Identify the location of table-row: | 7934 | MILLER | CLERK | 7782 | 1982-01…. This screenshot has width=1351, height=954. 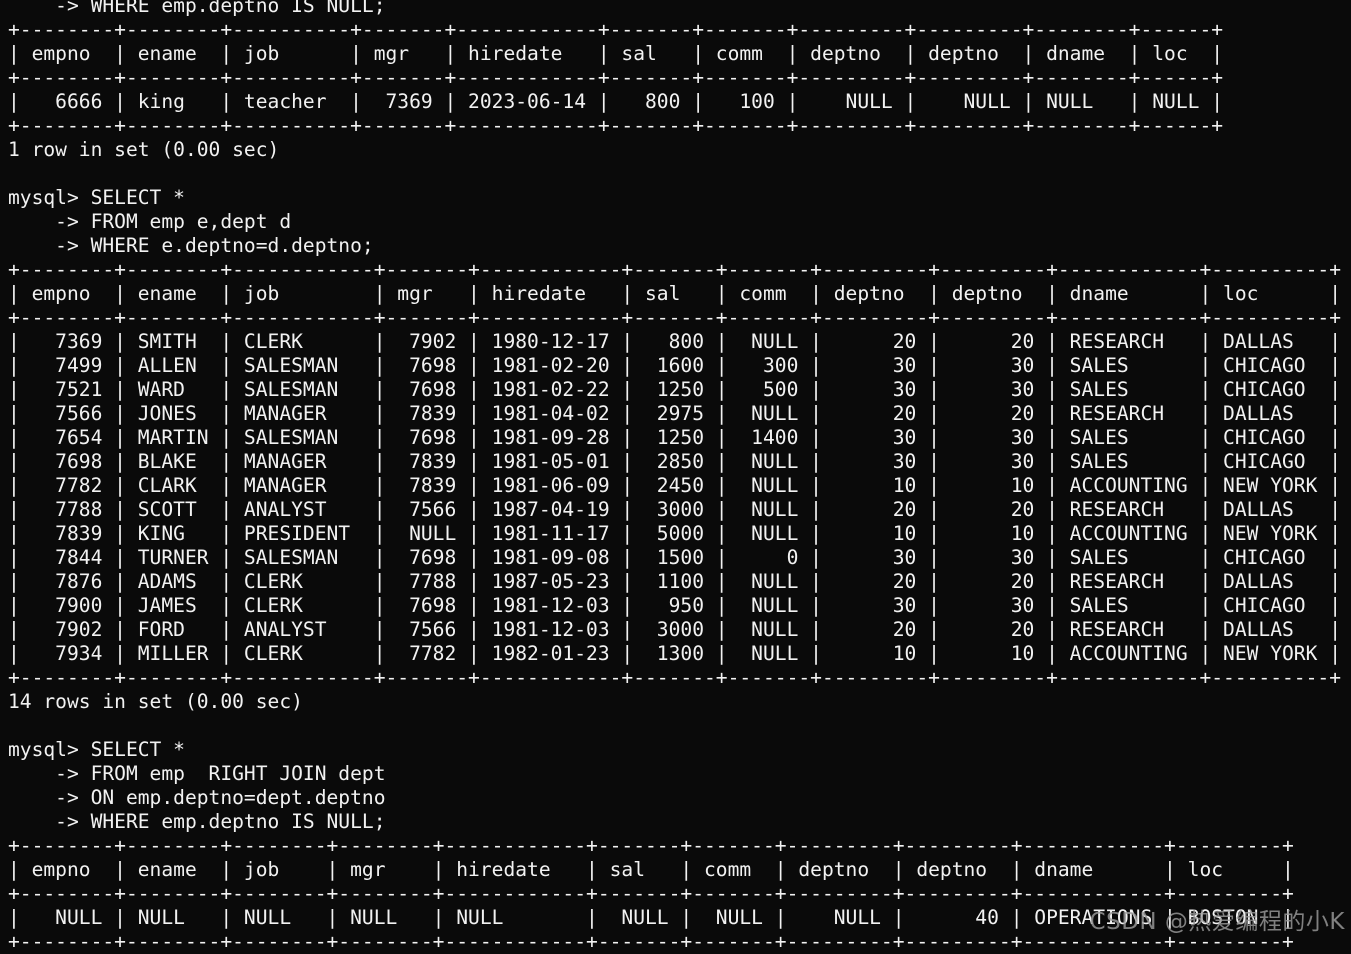
(674, 653).